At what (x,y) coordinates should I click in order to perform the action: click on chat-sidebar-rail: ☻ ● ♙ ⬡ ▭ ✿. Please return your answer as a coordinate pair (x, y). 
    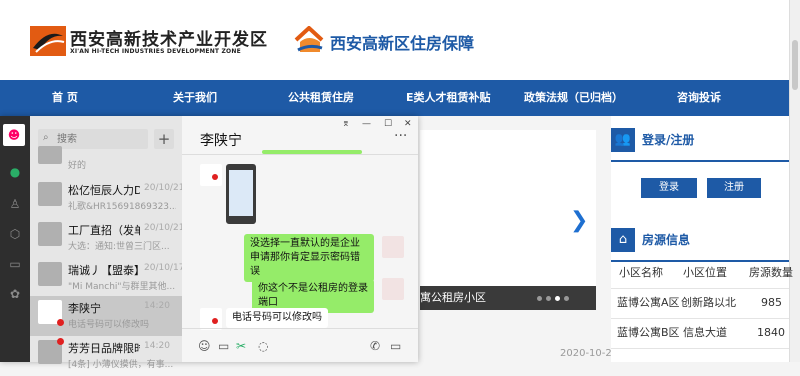
    Looking at the image, I should click on (15, 239).